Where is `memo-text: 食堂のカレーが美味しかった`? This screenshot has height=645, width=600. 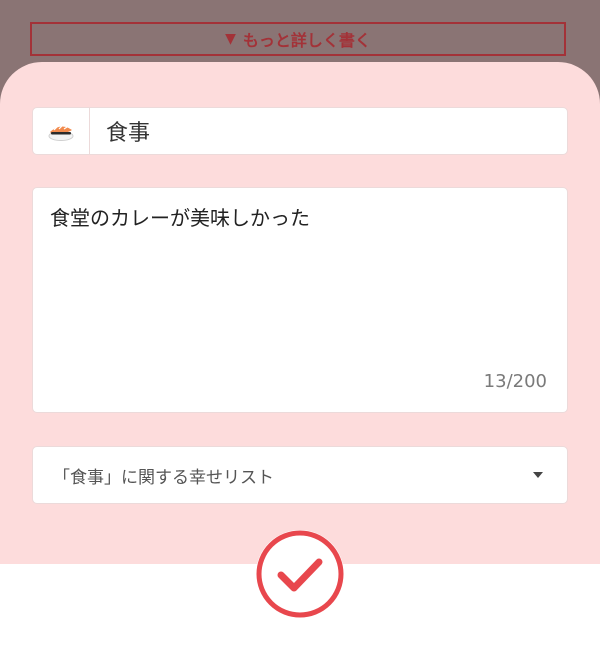 memo-text: 食堂のカレーが美味しかった is located at coordinates (180, 218).